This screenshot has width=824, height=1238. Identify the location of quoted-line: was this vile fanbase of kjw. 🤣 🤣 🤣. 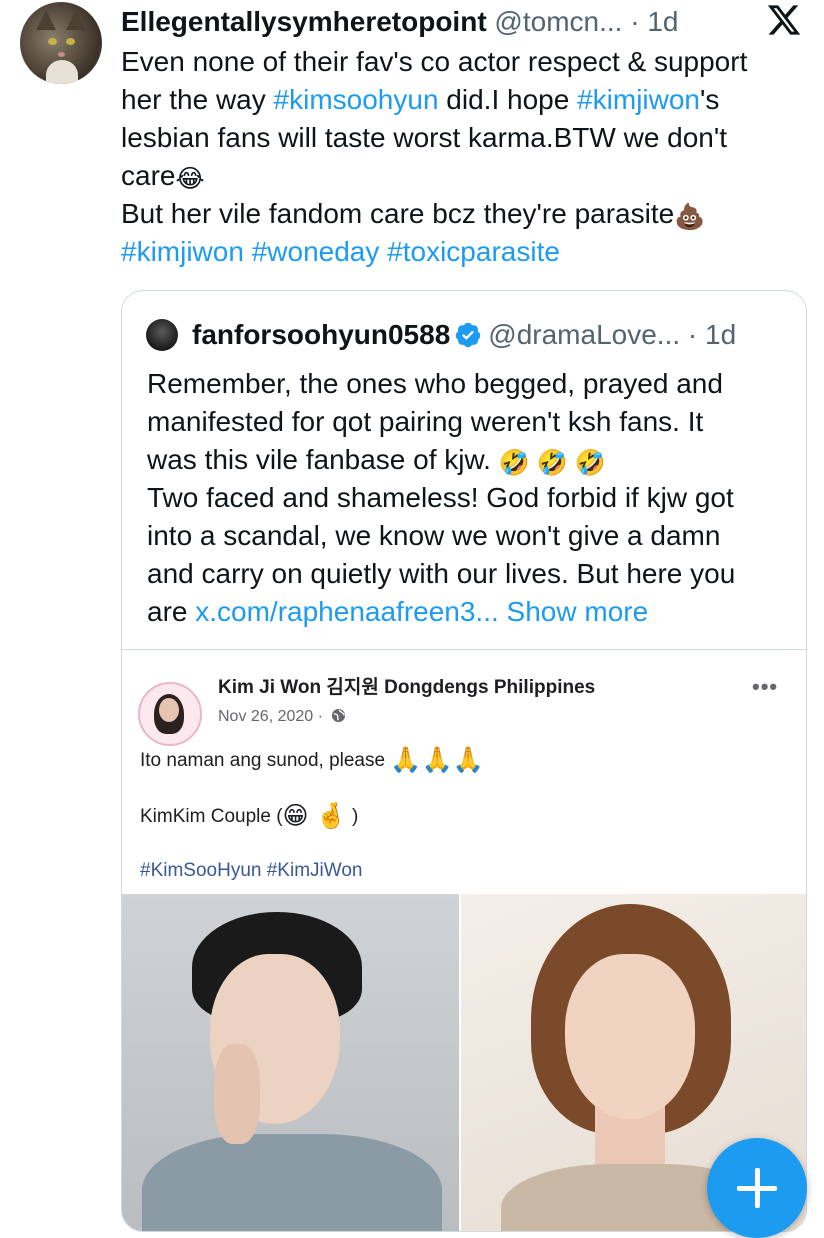
(467, 460).